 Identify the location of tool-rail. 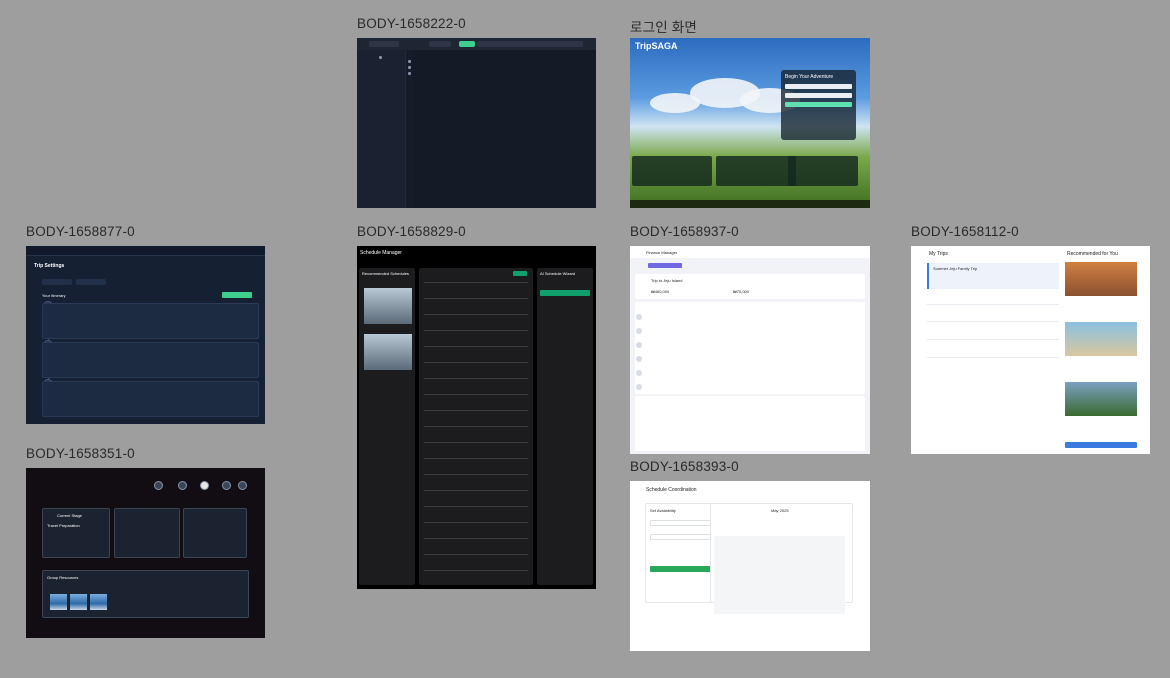
(409, 129).